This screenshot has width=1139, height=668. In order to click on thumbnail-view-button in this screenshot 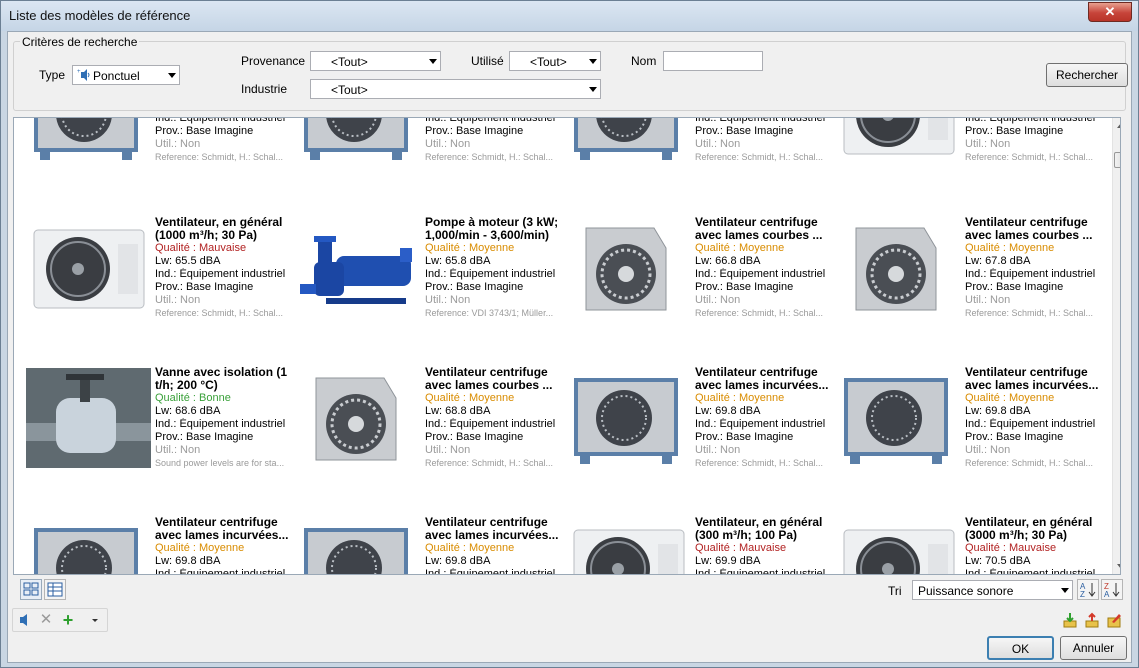, I will do `click(31, 589)`.